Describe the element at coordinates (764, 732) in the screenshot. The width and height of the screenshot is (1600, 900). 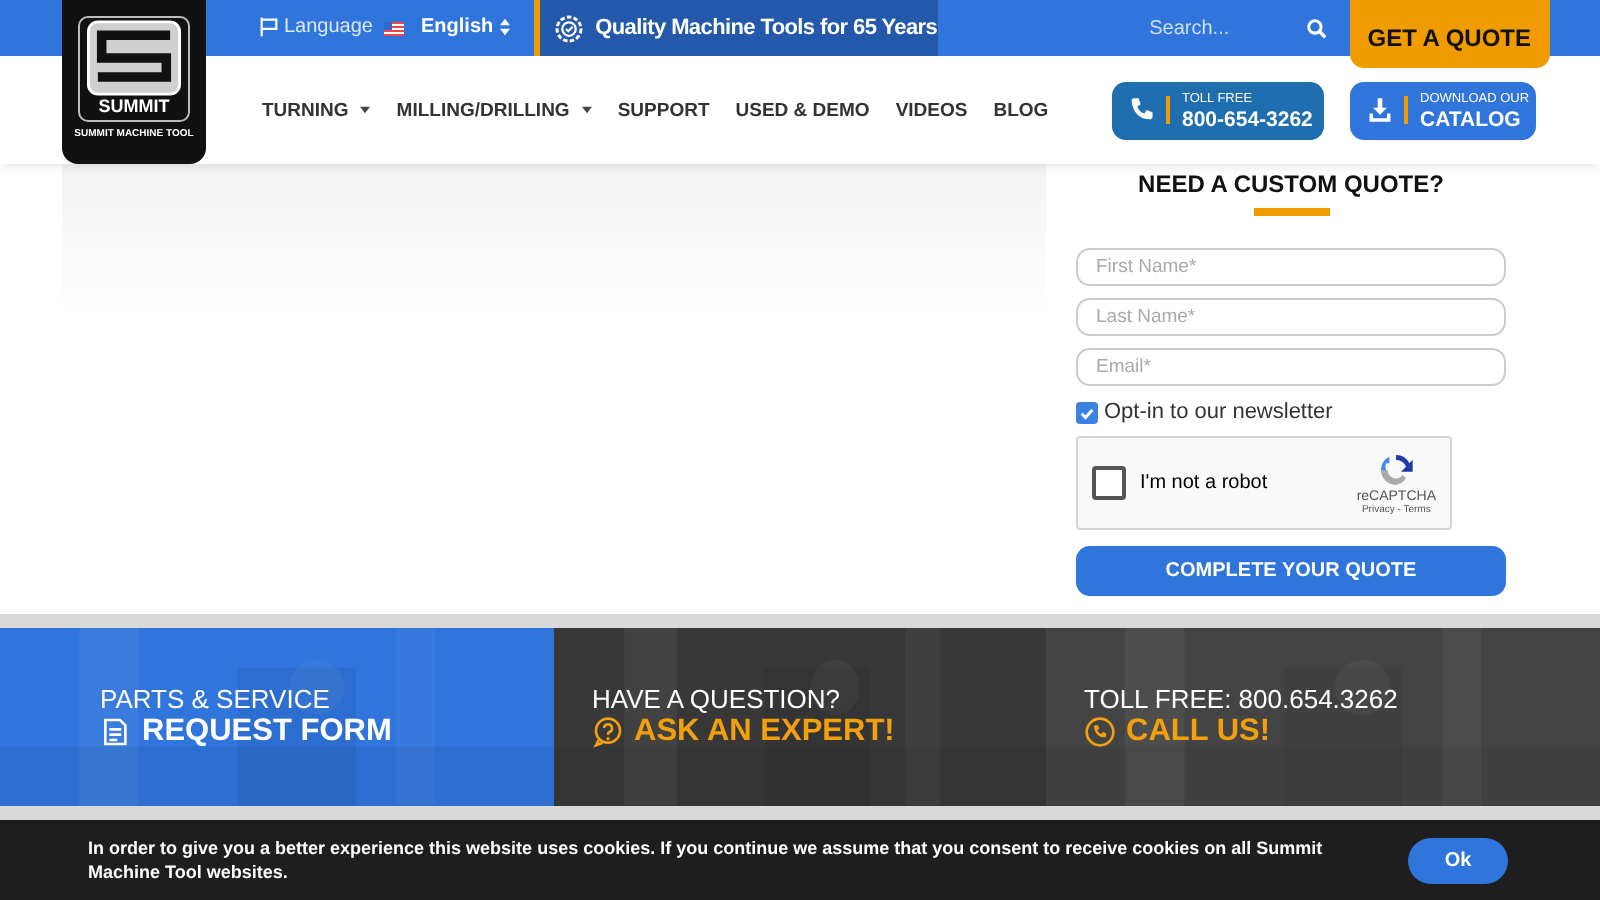
I see `cta-title: ASK AN EXPERT!` at that location.